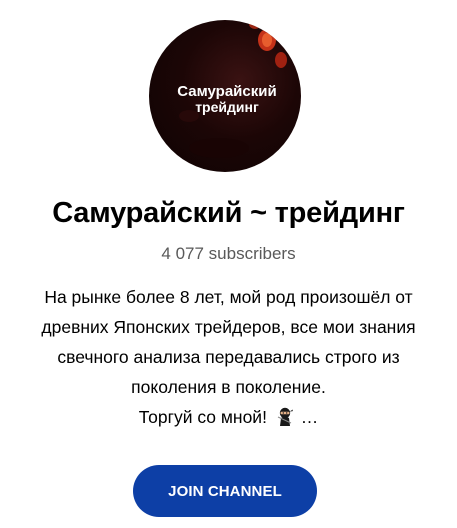 The width and height of the screenshot is (457, 528). I want to click on description-line: свечного анализа передавались строго из, so click(228, 357).